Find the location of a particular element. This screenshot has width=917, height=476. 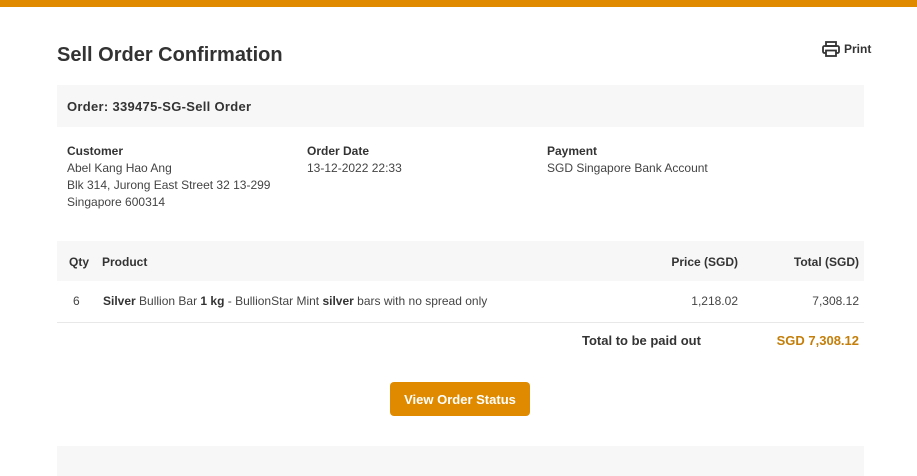

customer-address-line2: Singapore 600314 is located at coordinates (116, 202).